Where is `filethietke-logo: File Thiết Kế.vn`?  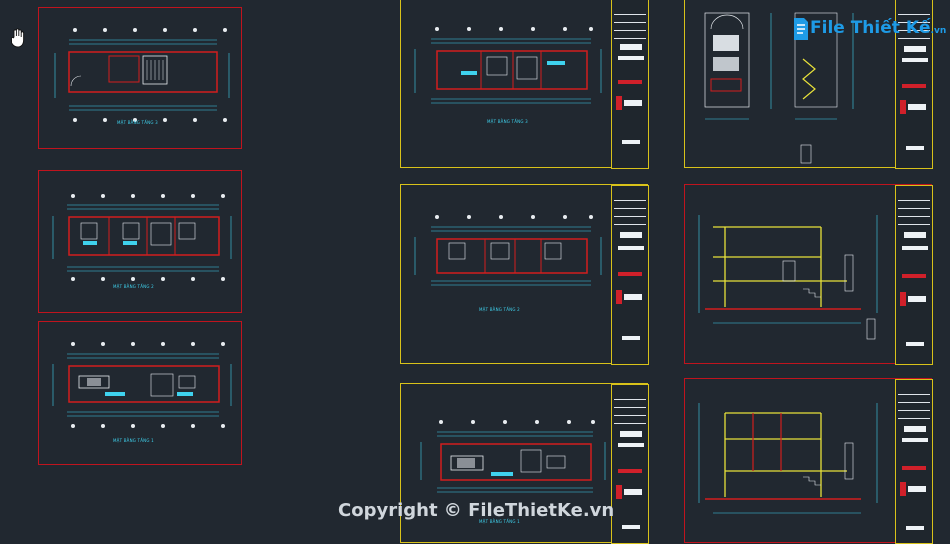
filethietke-logo: File Thiết Kế.vn is located at coordinates (869, 29).